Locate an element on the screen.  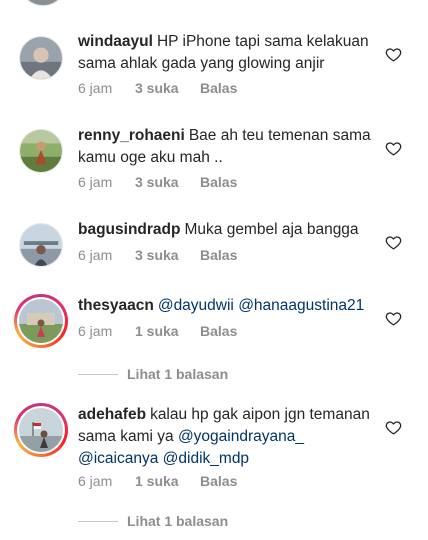
mention-link: @didik_mdp is located at coordinates (206, 458).